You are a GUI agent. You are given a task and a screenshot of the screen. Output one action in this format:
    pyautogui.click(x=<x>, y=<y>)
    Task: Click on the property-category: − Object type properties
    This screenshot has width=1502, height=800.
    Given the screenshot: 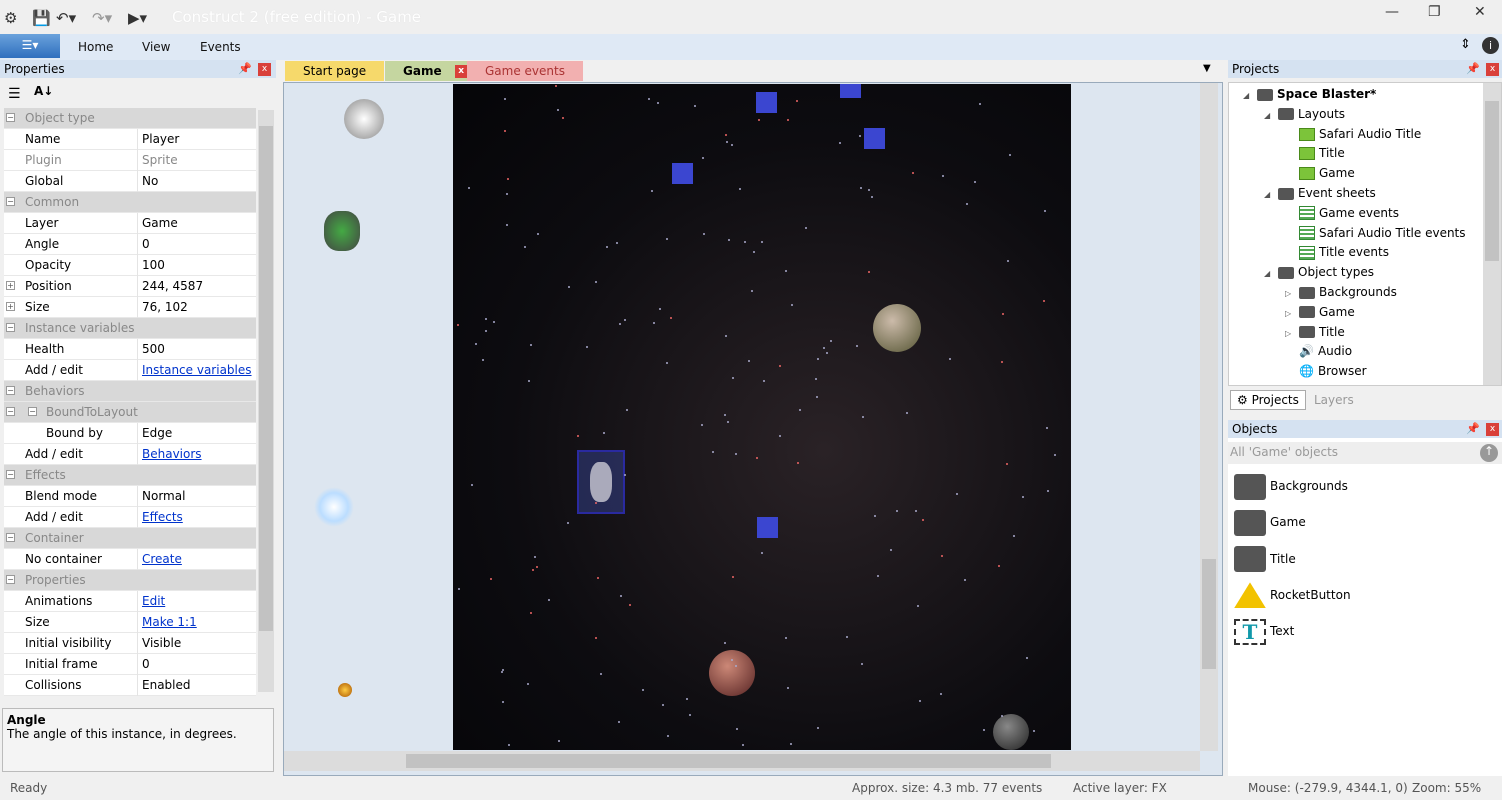 What is the action you would take?
    pyautogui.click(x=130, y=126)
    